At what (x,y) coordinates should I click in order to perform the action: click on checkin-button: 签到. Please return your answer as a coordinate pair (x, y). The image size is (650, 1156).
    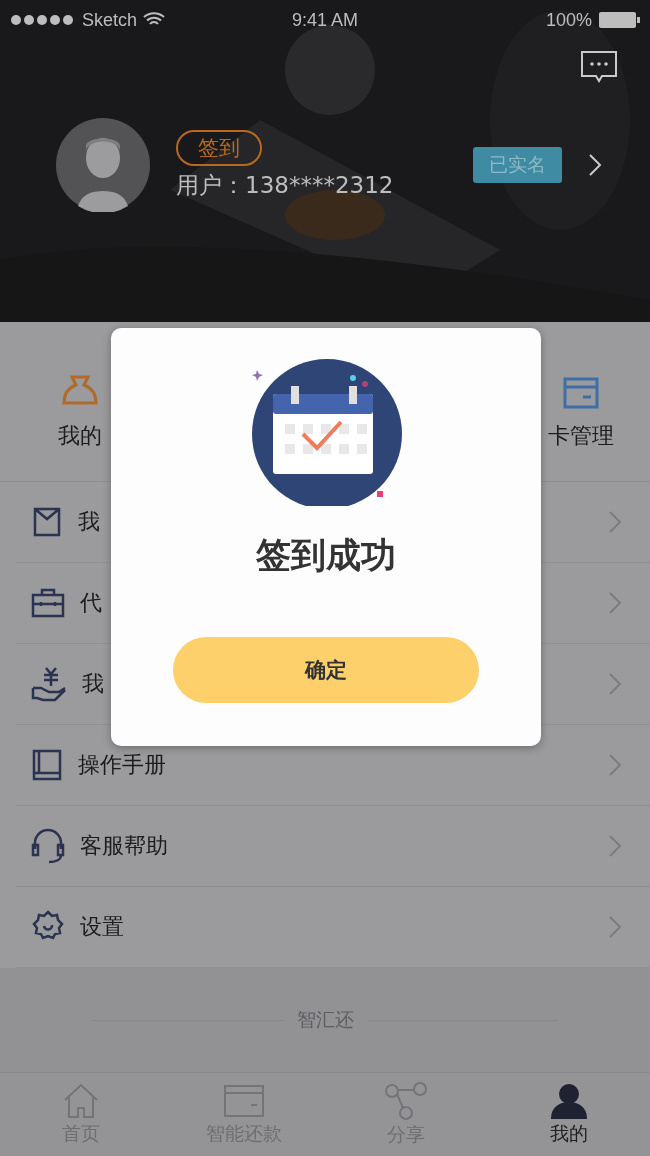
    Looking at the image, I should click on (219, 147).